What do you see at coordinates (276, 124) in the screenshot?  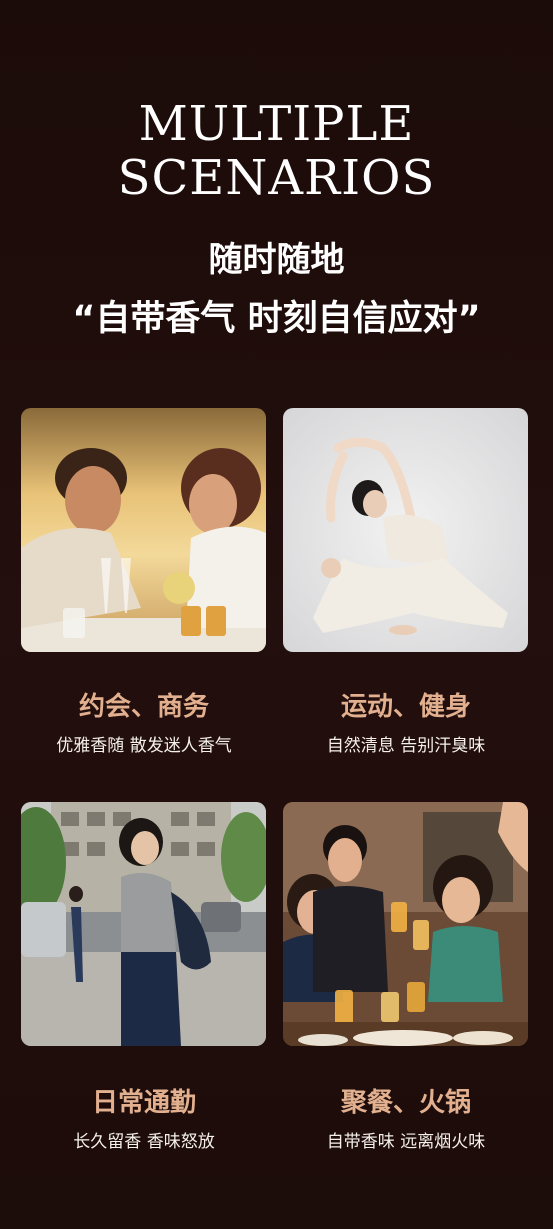 I see `title-line-1: MULTIPLE` at bounding box center [276, 124].